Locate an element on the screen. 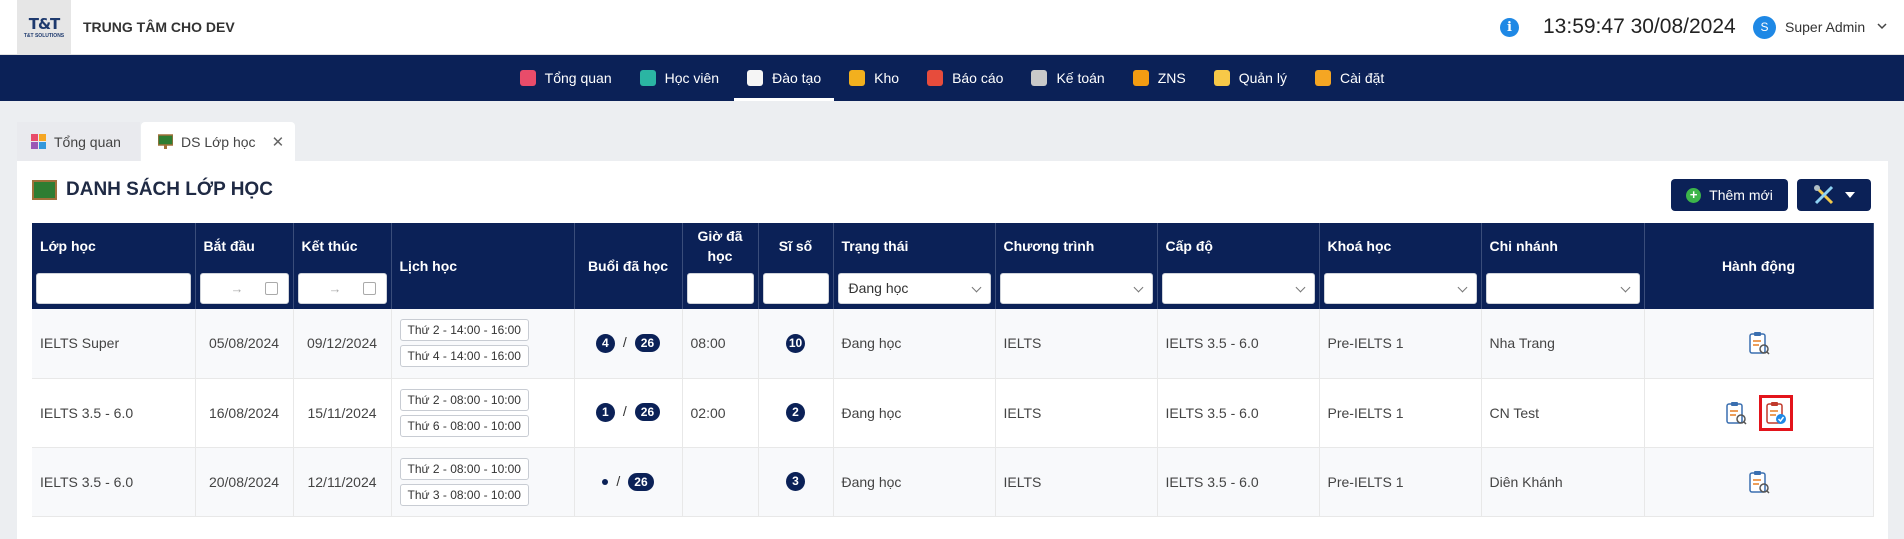  program-filter-select is located at coordinates (1076, 288).